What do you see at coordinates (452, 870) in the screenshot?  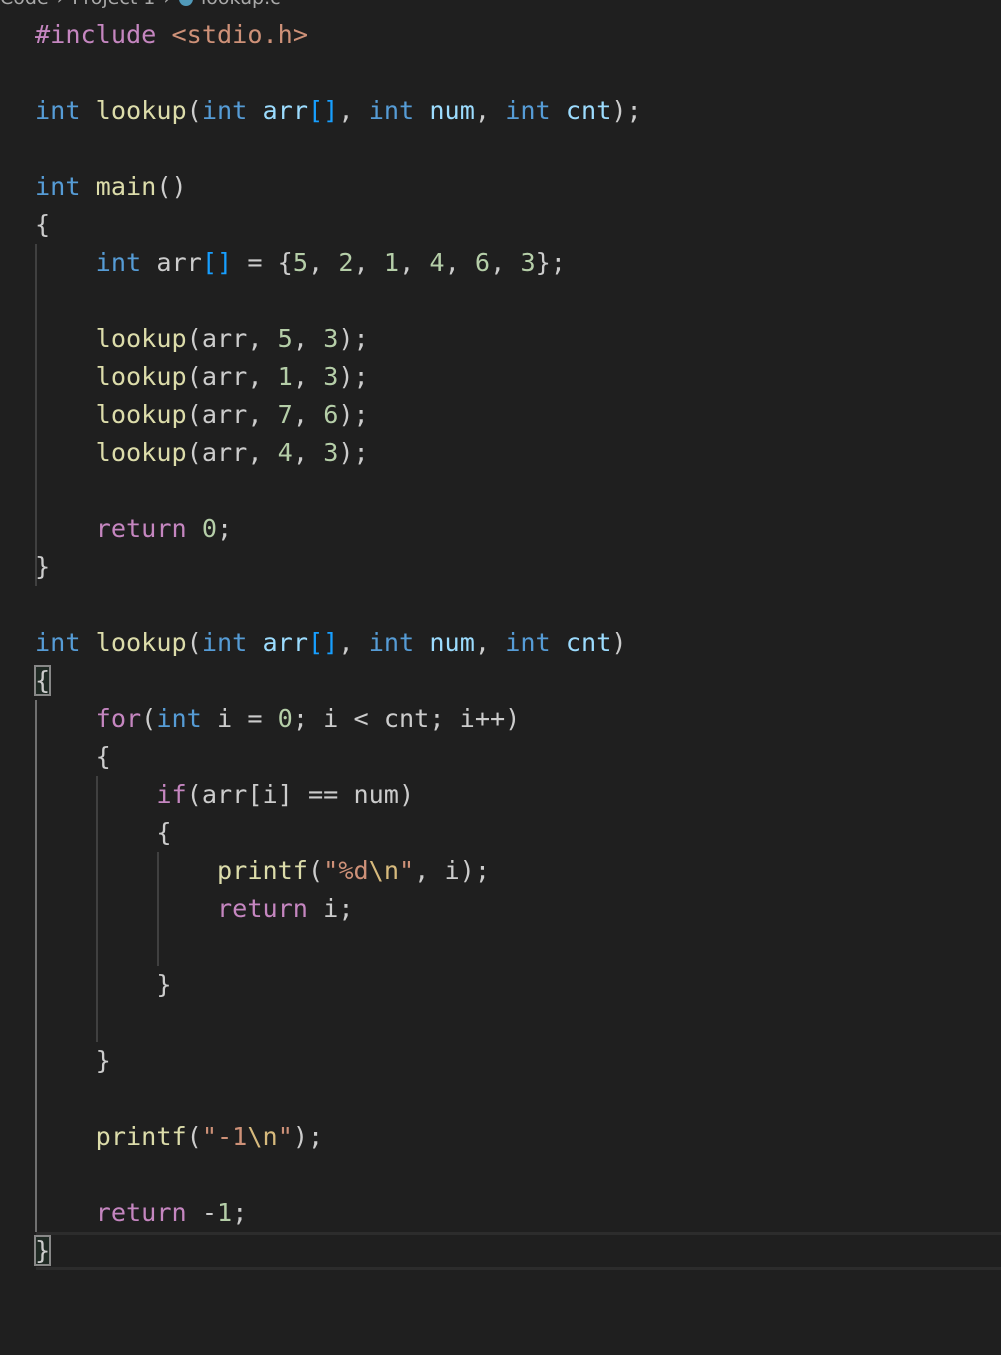 I see `code-token: , i);` at bounding box center [452, 870].